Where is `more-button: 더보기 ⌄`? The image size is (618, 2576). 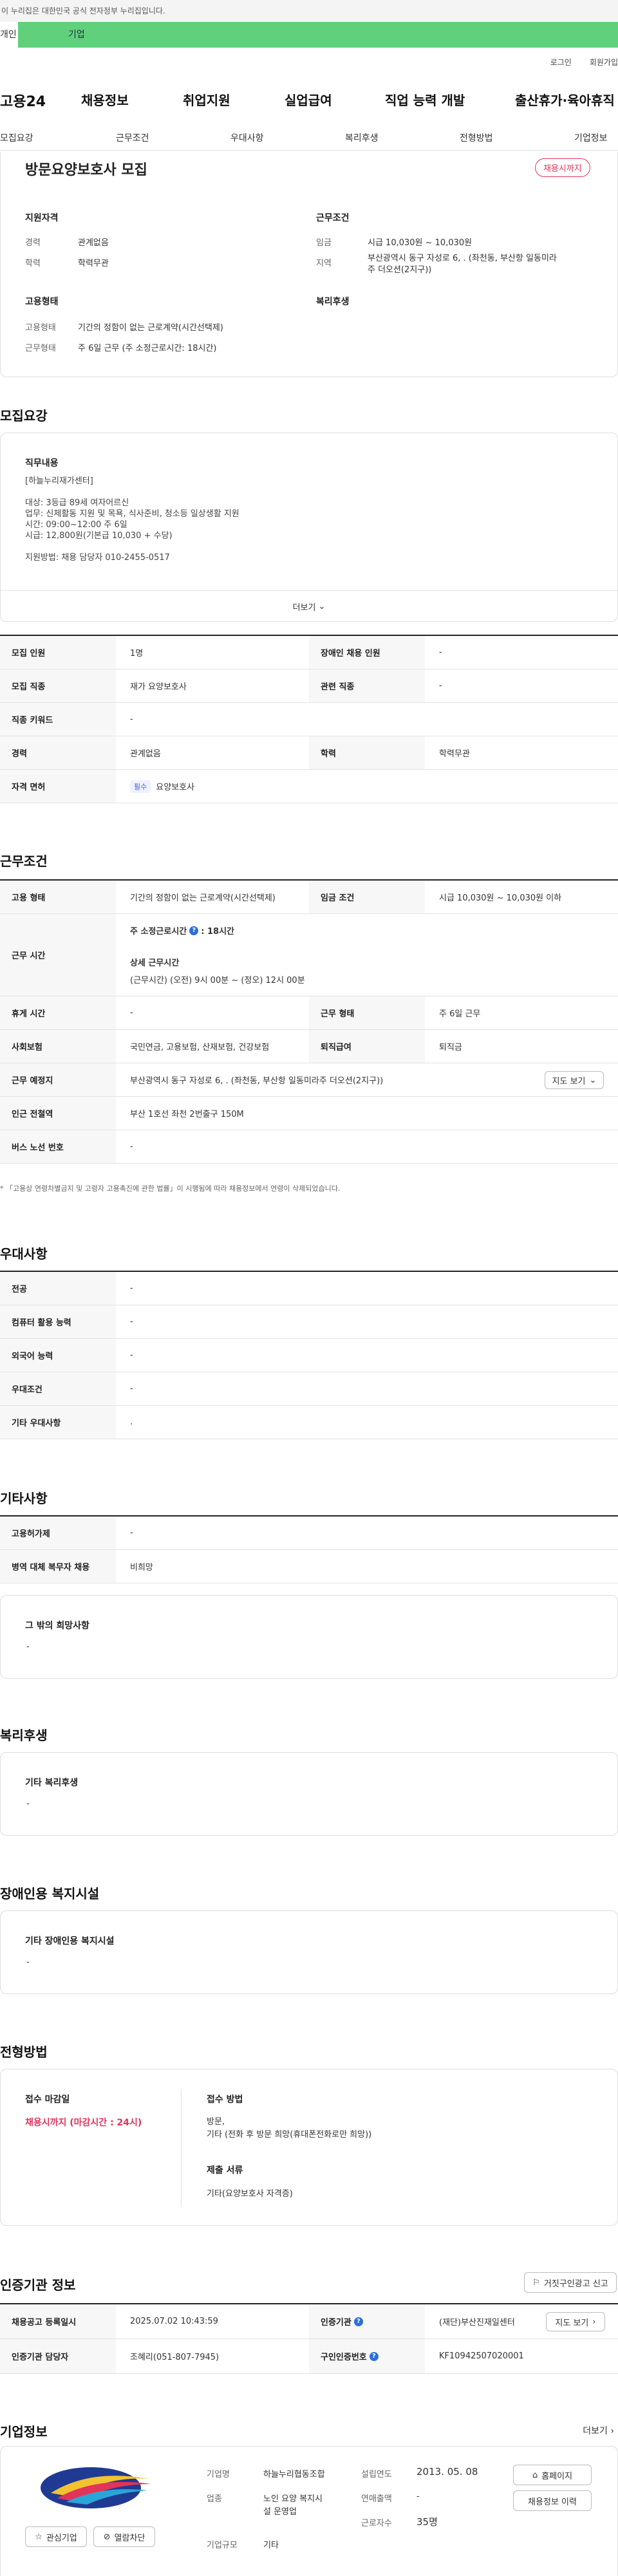 more-button: 더보기 ⌄ is located at coordinates (309, 606).